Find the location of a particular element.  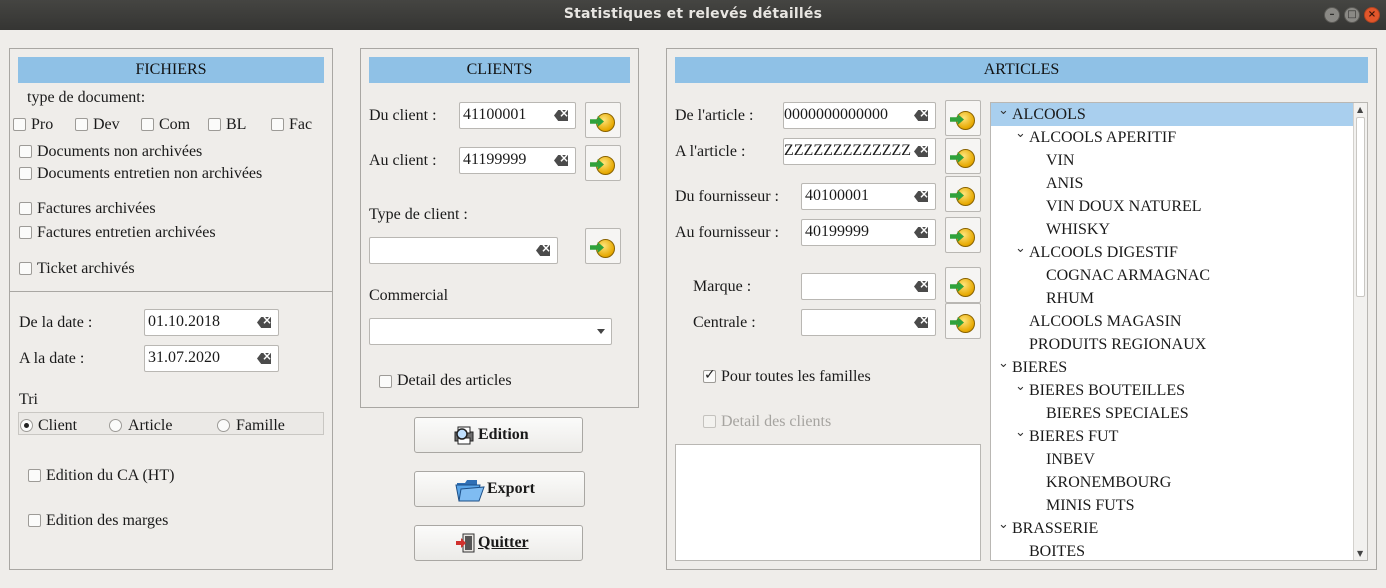

tree-item: ⌄ BRASSERIE is located at coordinates (1172, 528).